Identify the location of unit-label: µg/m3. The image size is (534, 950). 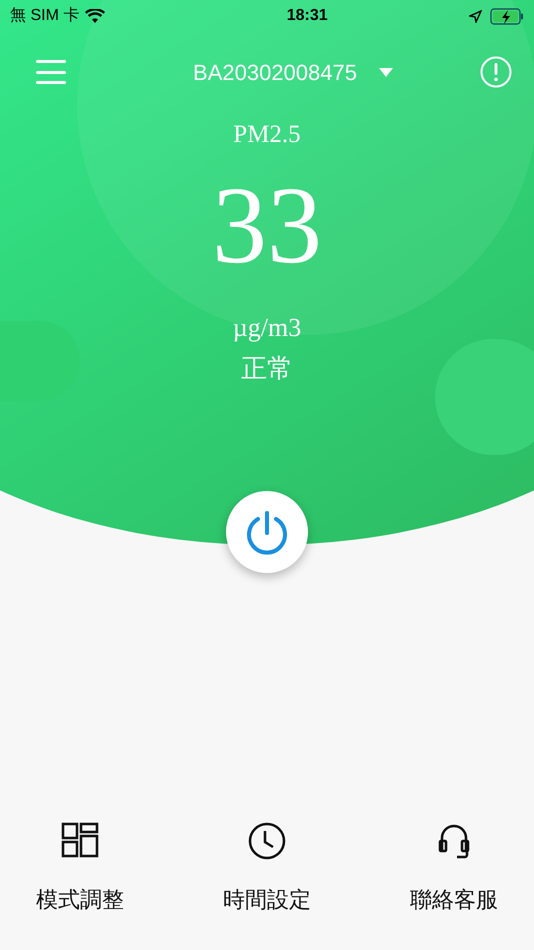
(267, 328).